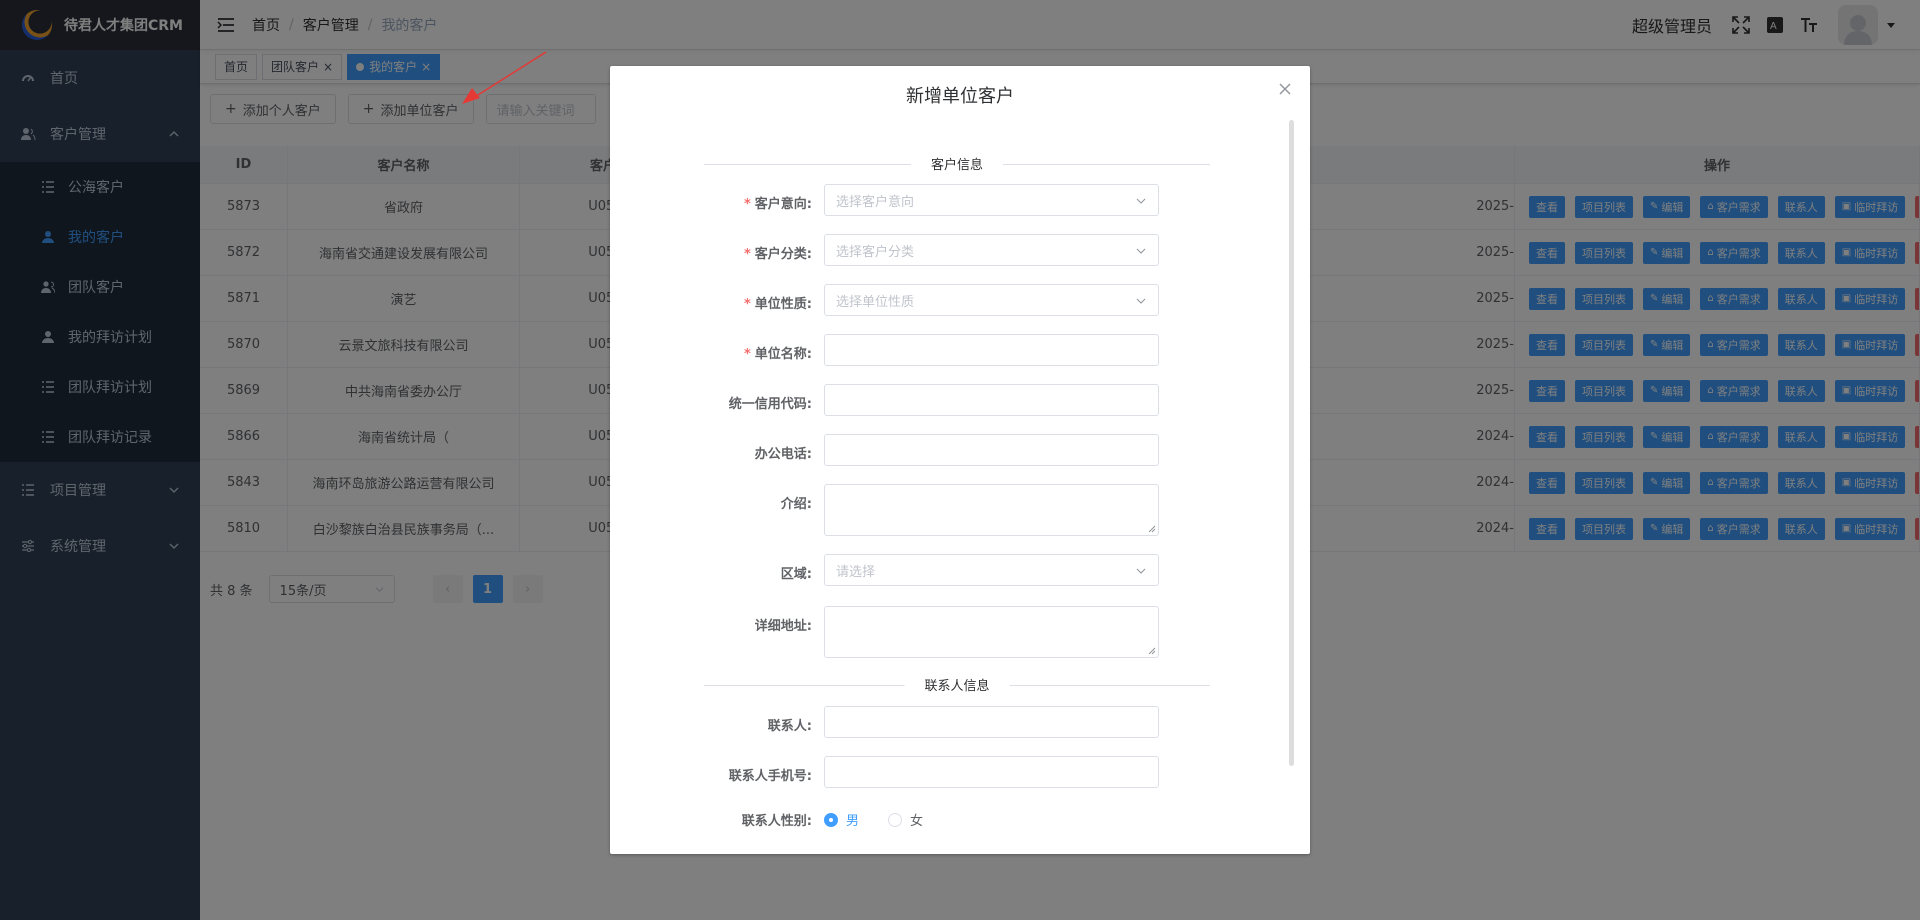 The height and width of the screenshot is (920, 1920). I want to click on close-icon, so click(1285, 89).